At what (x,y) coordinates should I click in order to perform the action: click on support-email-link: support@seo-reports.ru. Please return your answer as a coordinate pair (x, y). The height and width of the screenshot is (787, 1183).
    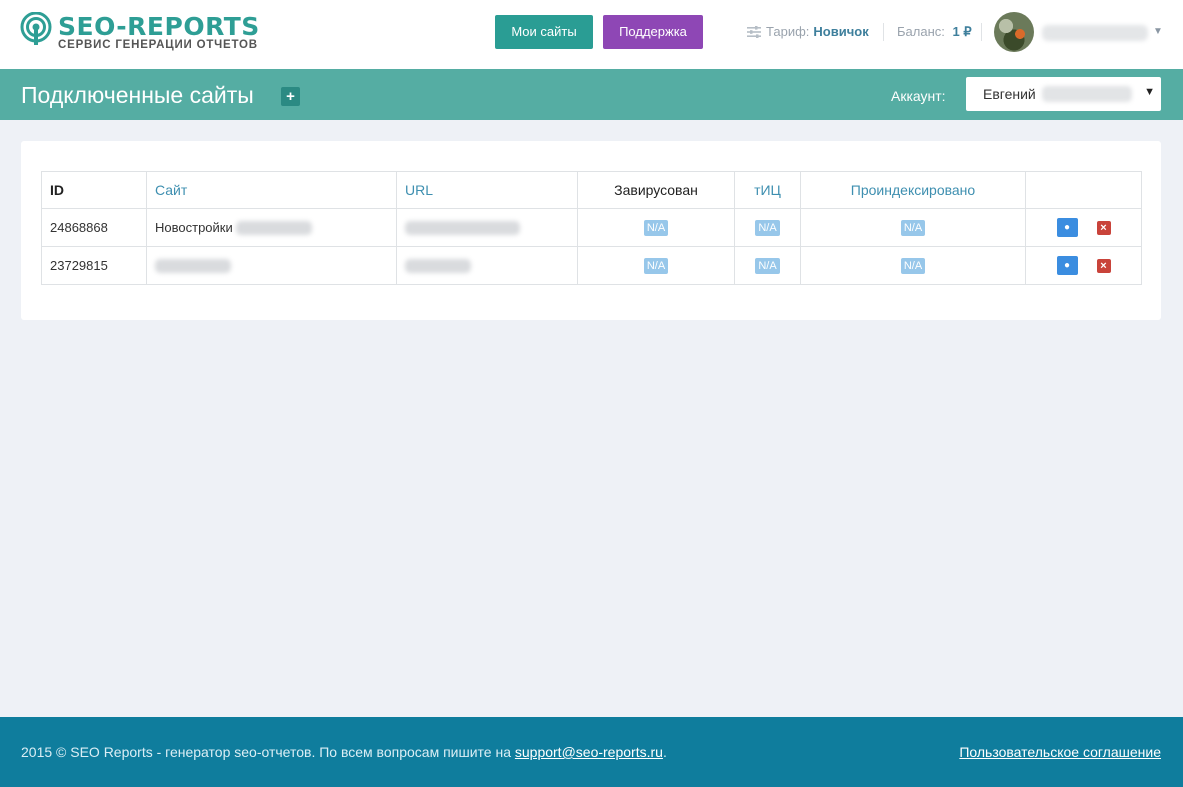
    Looking at the image, I should click on (589, 752).